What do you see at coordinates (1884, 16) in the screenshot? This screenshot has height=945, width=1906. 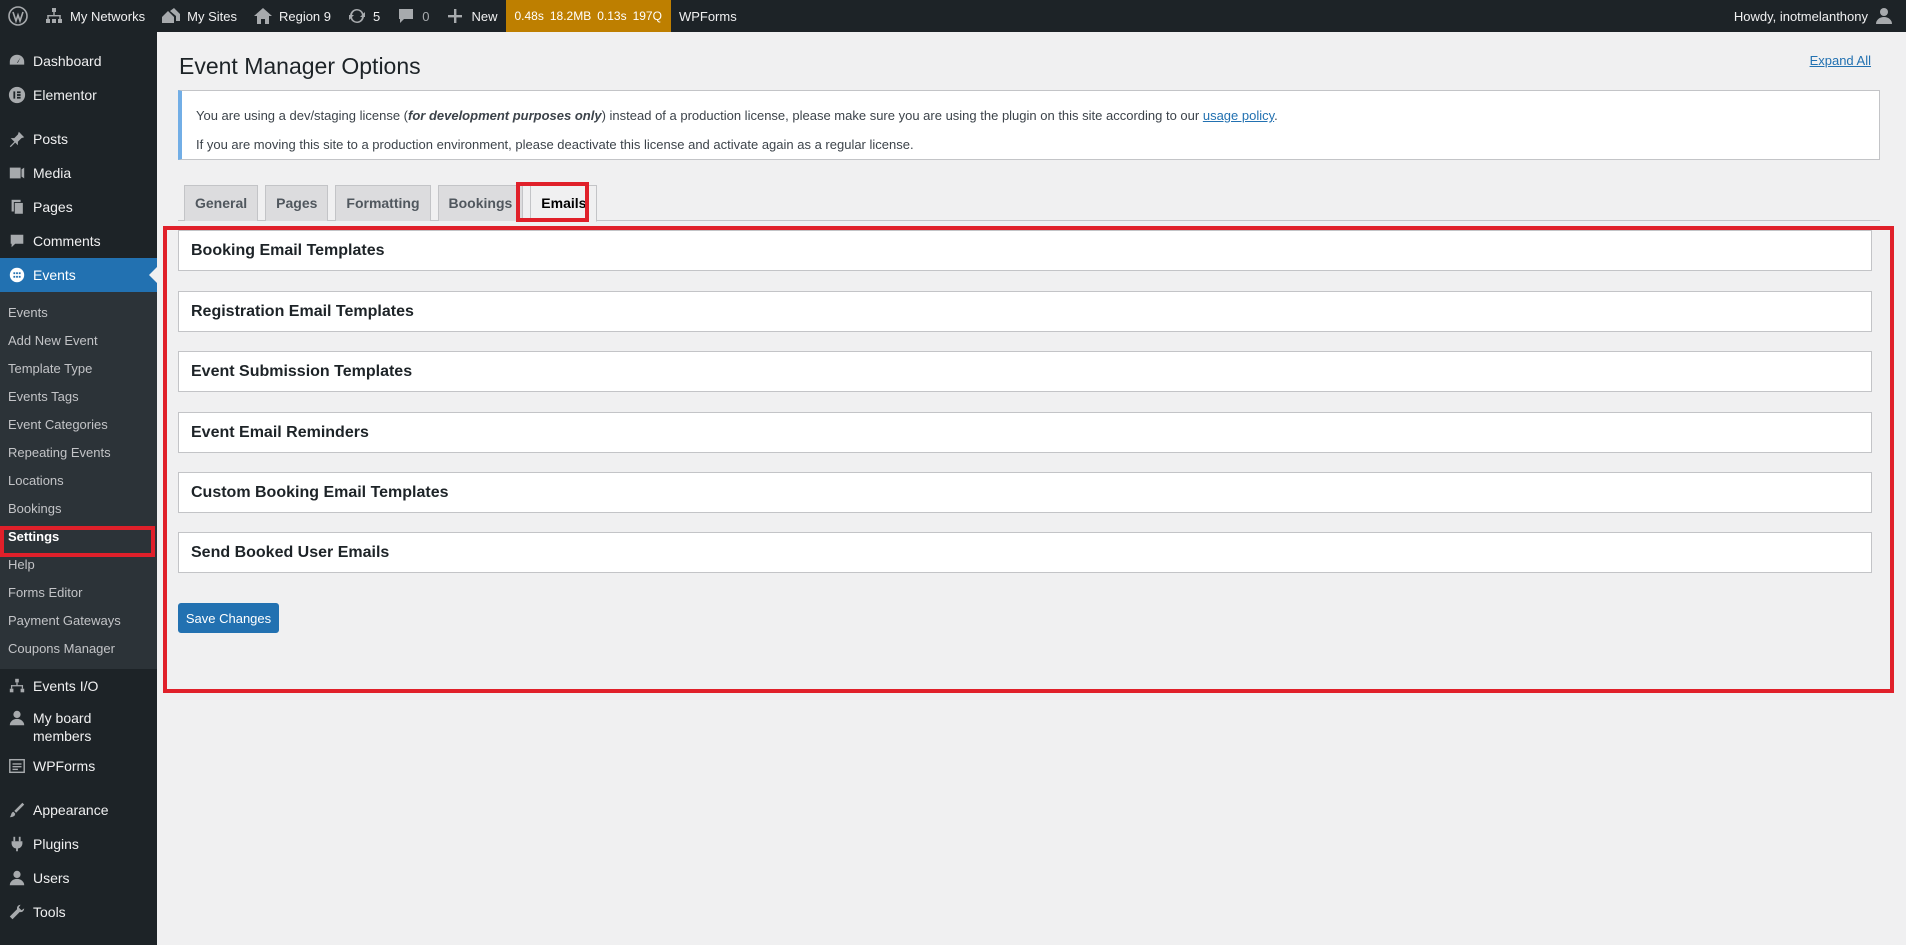 I see `user-avatar-icon` at bounding box center [1884, 16].